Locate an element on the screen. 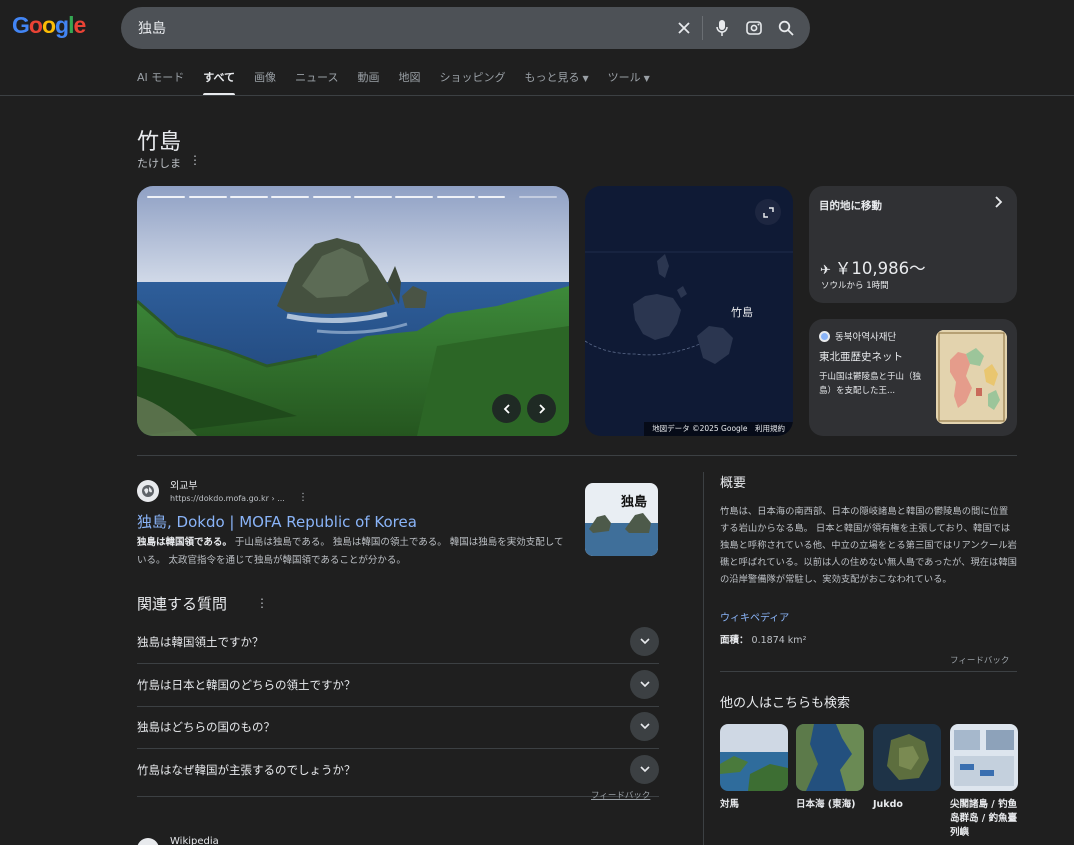  historical-map-thumbnail is located at coordinates (971, 377).